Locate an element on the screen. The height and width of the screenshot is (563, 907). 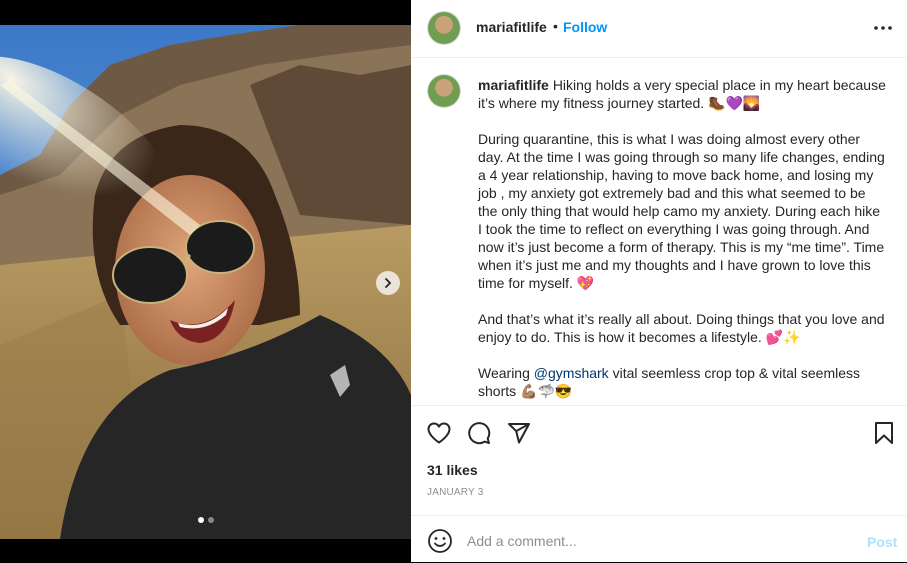
comment-bar: Post is located at coordinates (659, 539).